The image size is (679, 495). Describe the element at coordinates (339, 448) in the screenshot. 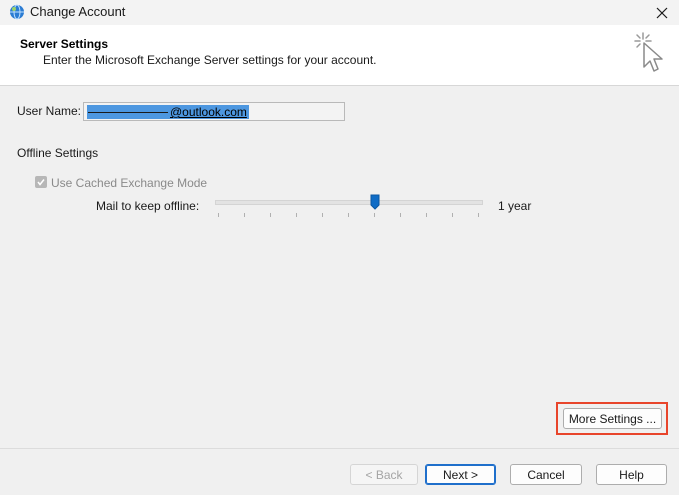

I see `footer-divider` at that location.